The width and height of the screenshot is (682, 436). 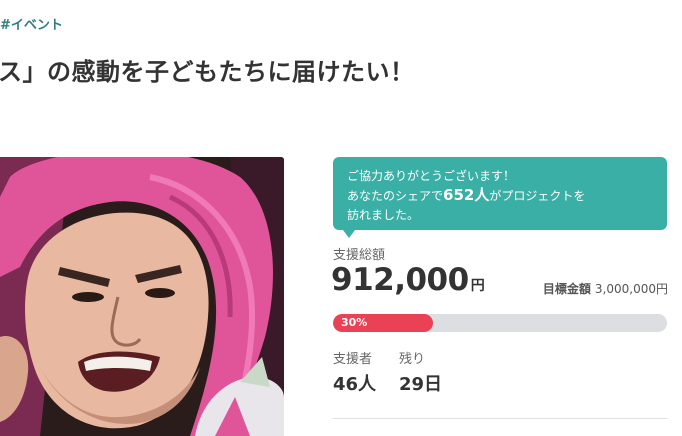 I want to click on target-value: 3,000,000円, so click(x=631, y=289).